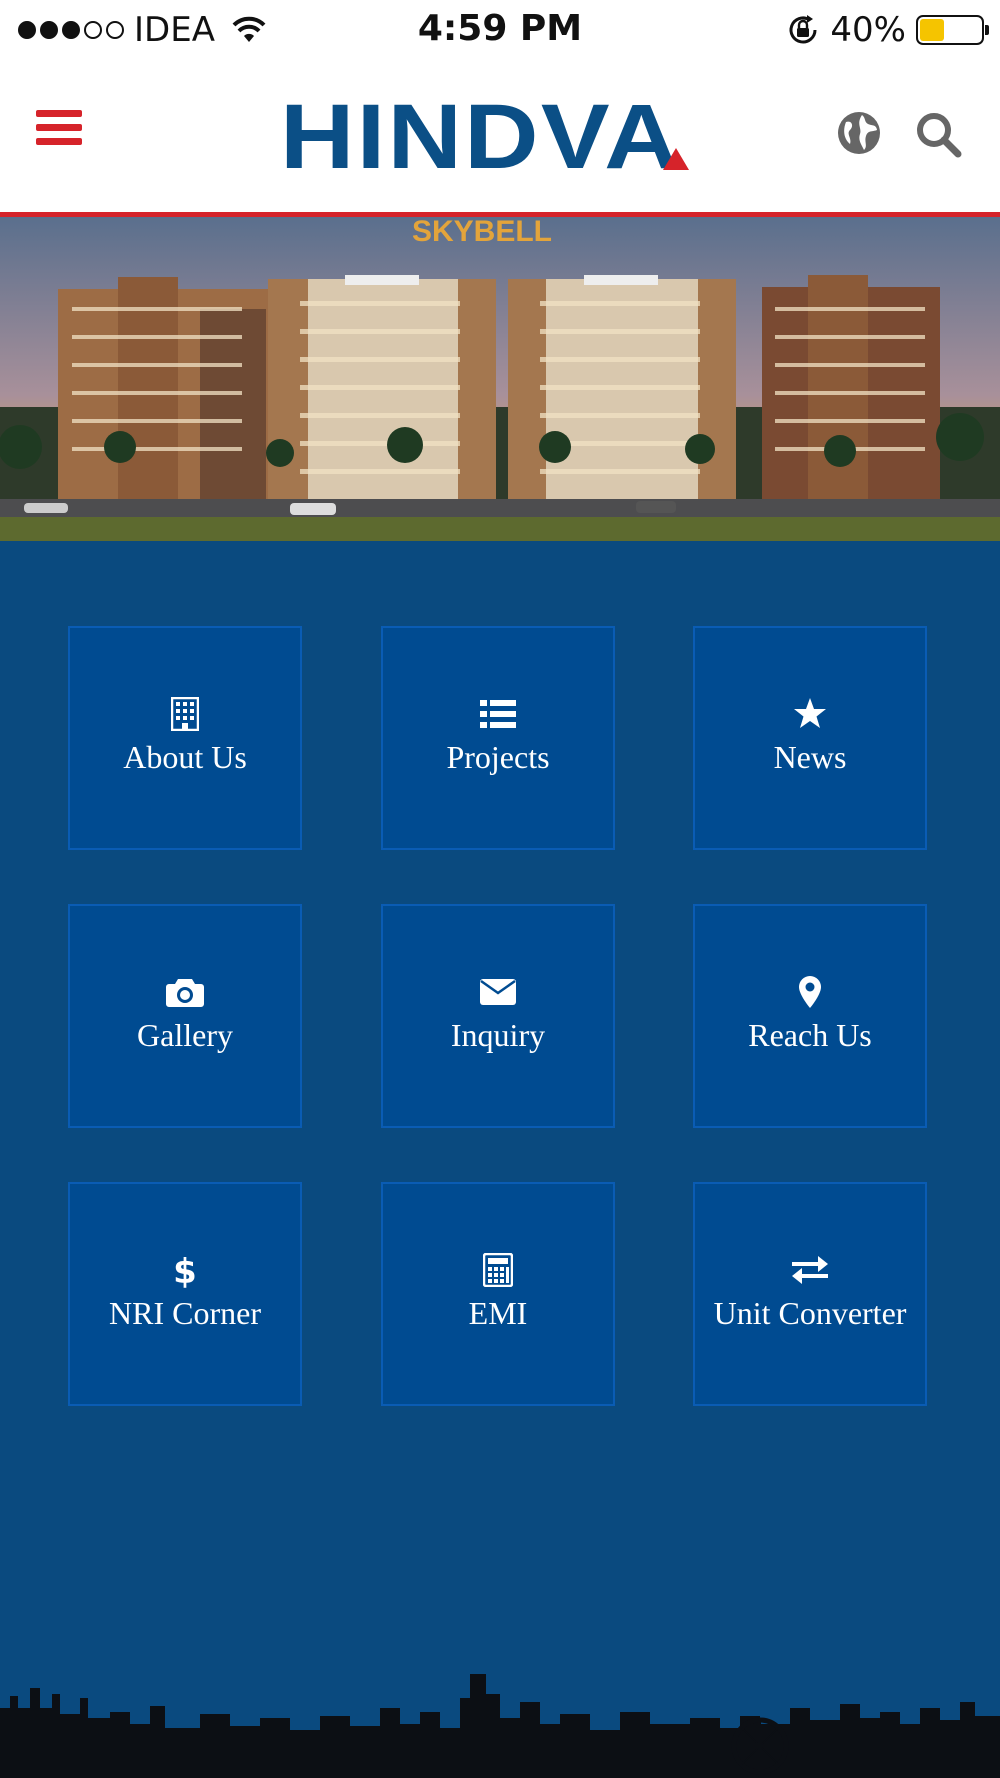 The image size is (1000, 1778). Describe the element at coordinates (500, 1726) in the screenshot. I see `city-skyline-graphic` at that location.